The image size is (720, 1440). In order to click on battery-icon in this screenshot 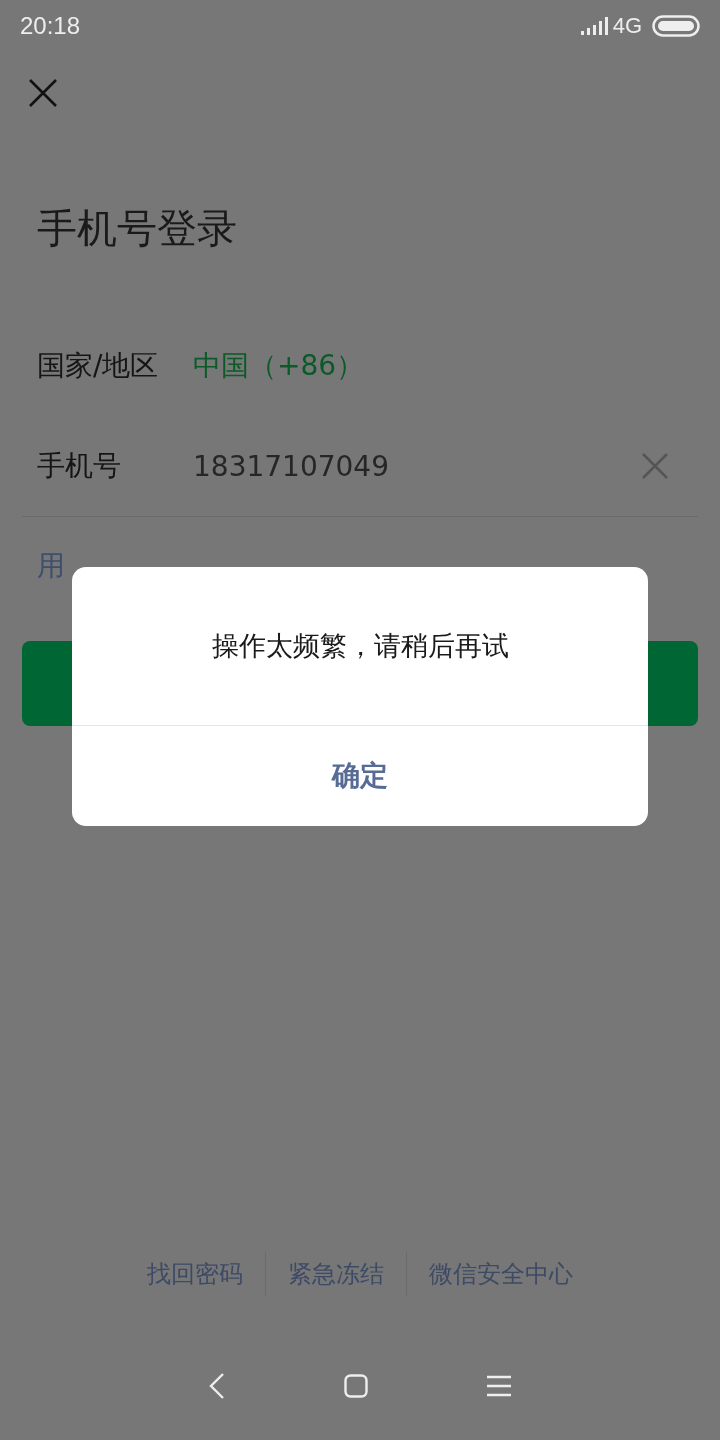, I will do `click(676, 26)`.